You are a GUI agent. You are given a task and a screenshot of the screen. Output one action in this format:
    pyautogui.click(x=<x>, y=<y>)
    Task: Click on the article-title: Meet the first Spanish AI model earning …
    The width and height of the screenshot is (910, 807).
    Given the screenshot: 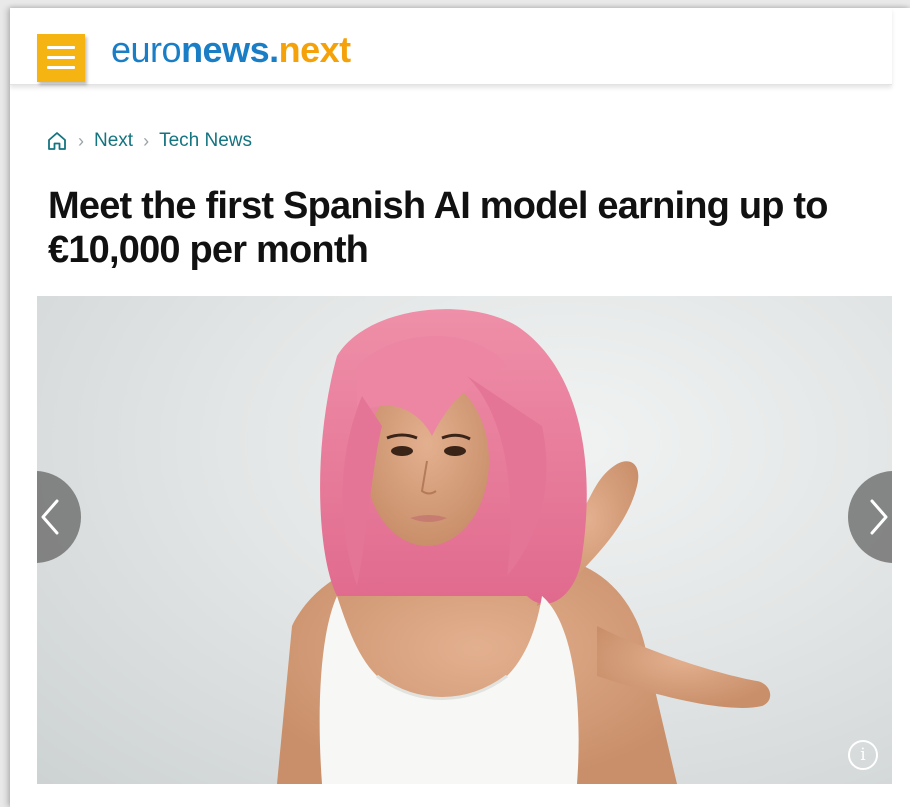 What is the action you would take?
    pyautogui.click(x=438, y=228)
    